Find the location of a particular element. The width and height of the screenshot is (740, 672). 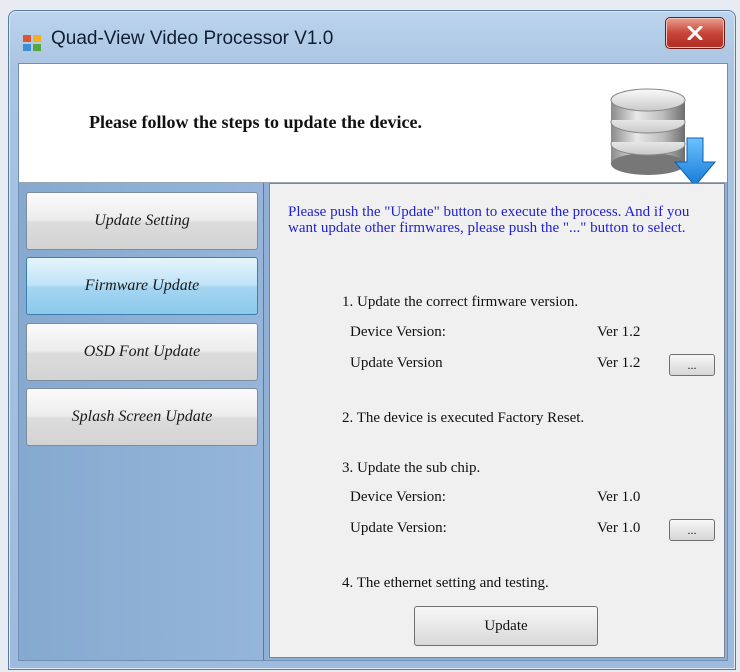

window-title: Quad-View Video Processor V1.0 is located at coordinates (192, 38).